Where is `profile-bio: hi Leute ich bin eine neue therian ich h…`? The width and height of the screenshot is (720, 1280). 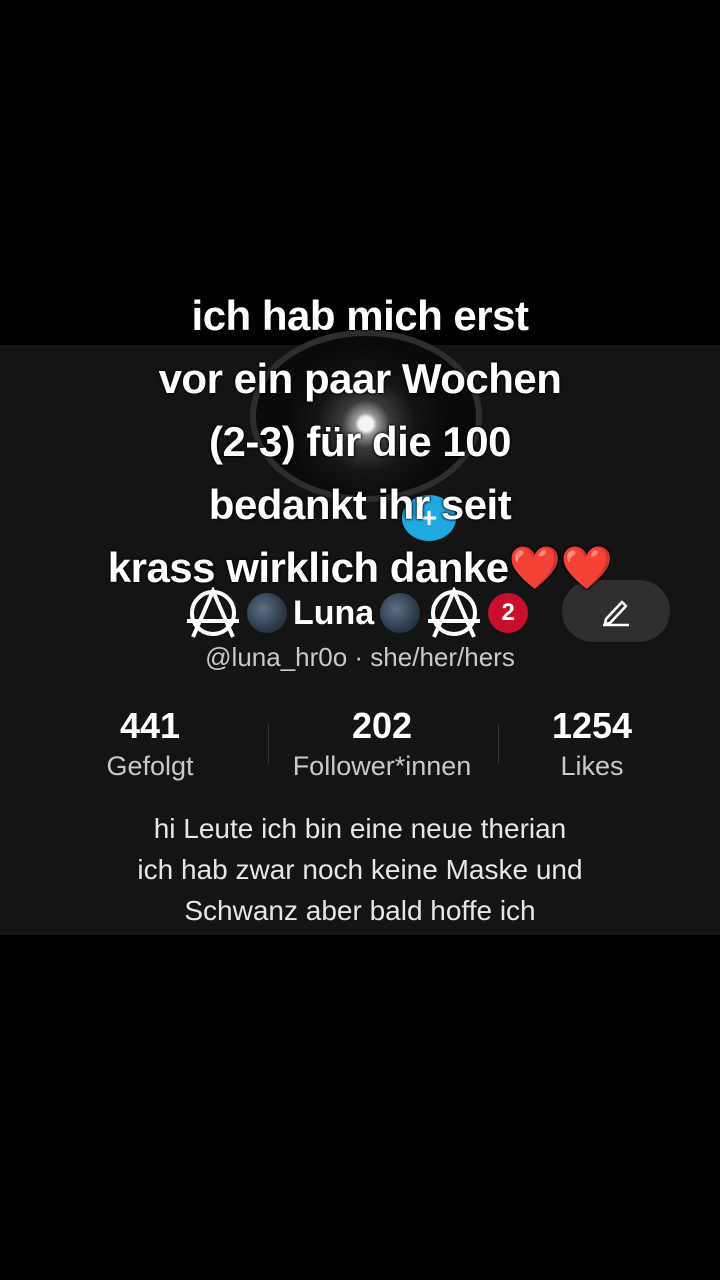
profile-bio: hi Leute ich bin eine neue therian ich h… is located at coordinates (360, 869).